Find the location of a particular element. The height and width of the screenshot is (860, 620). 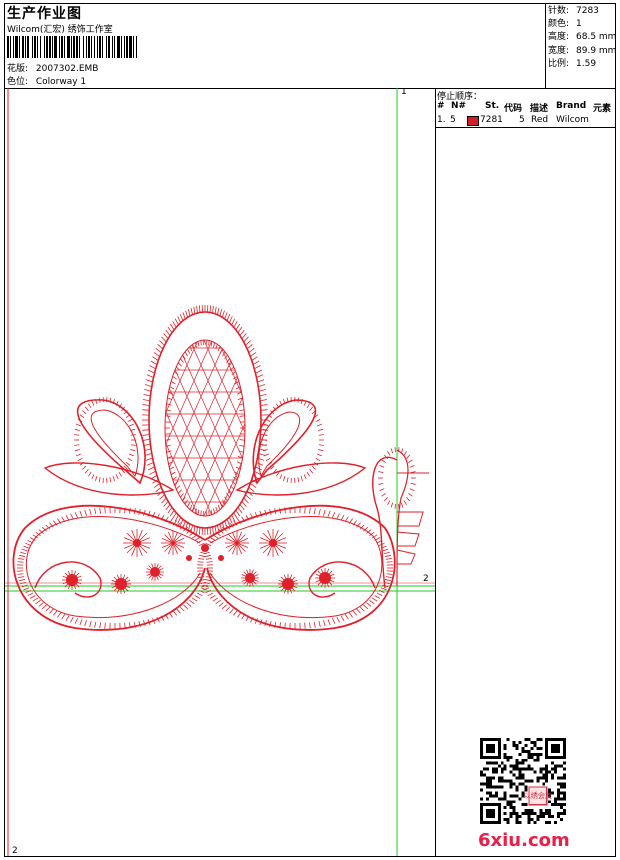

col-description: 描述 is located at coordinates (539, 109).